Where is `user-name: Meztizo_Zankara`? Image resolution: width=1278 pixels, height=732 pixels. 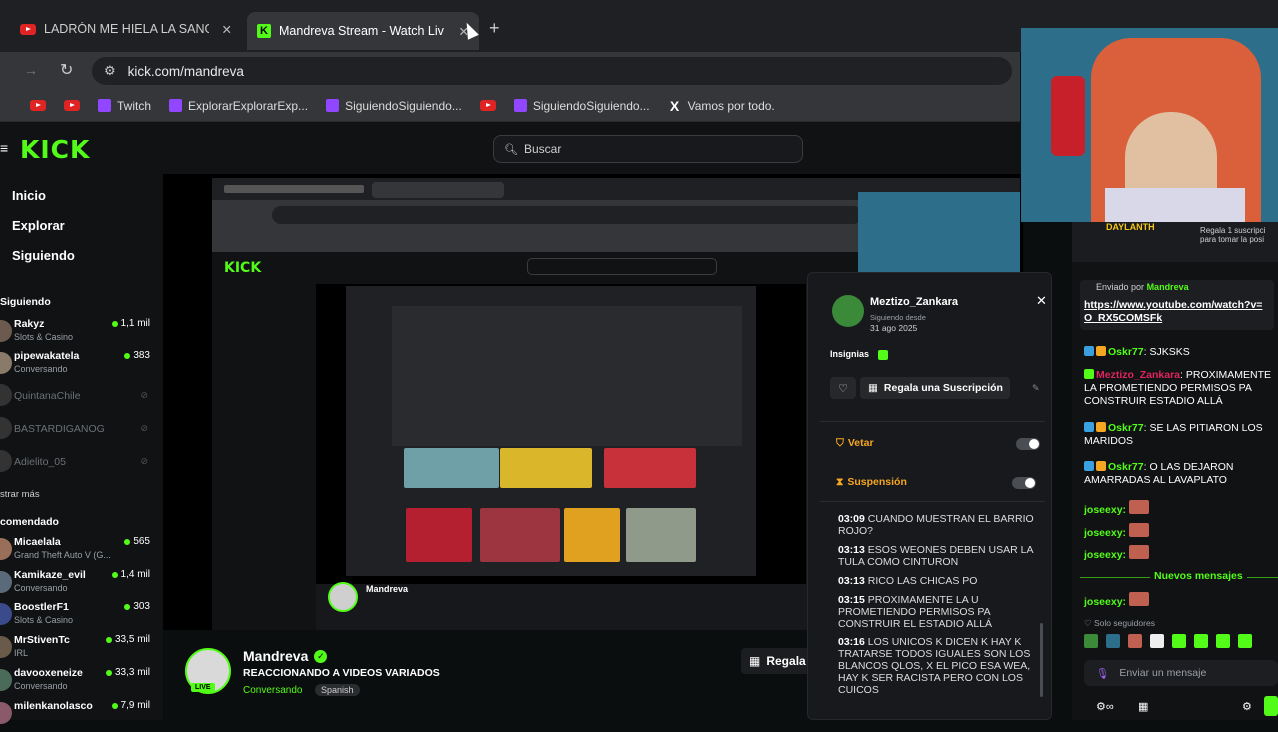
user-name: Meztizo_Zankara is located at coordinates (914, 302).